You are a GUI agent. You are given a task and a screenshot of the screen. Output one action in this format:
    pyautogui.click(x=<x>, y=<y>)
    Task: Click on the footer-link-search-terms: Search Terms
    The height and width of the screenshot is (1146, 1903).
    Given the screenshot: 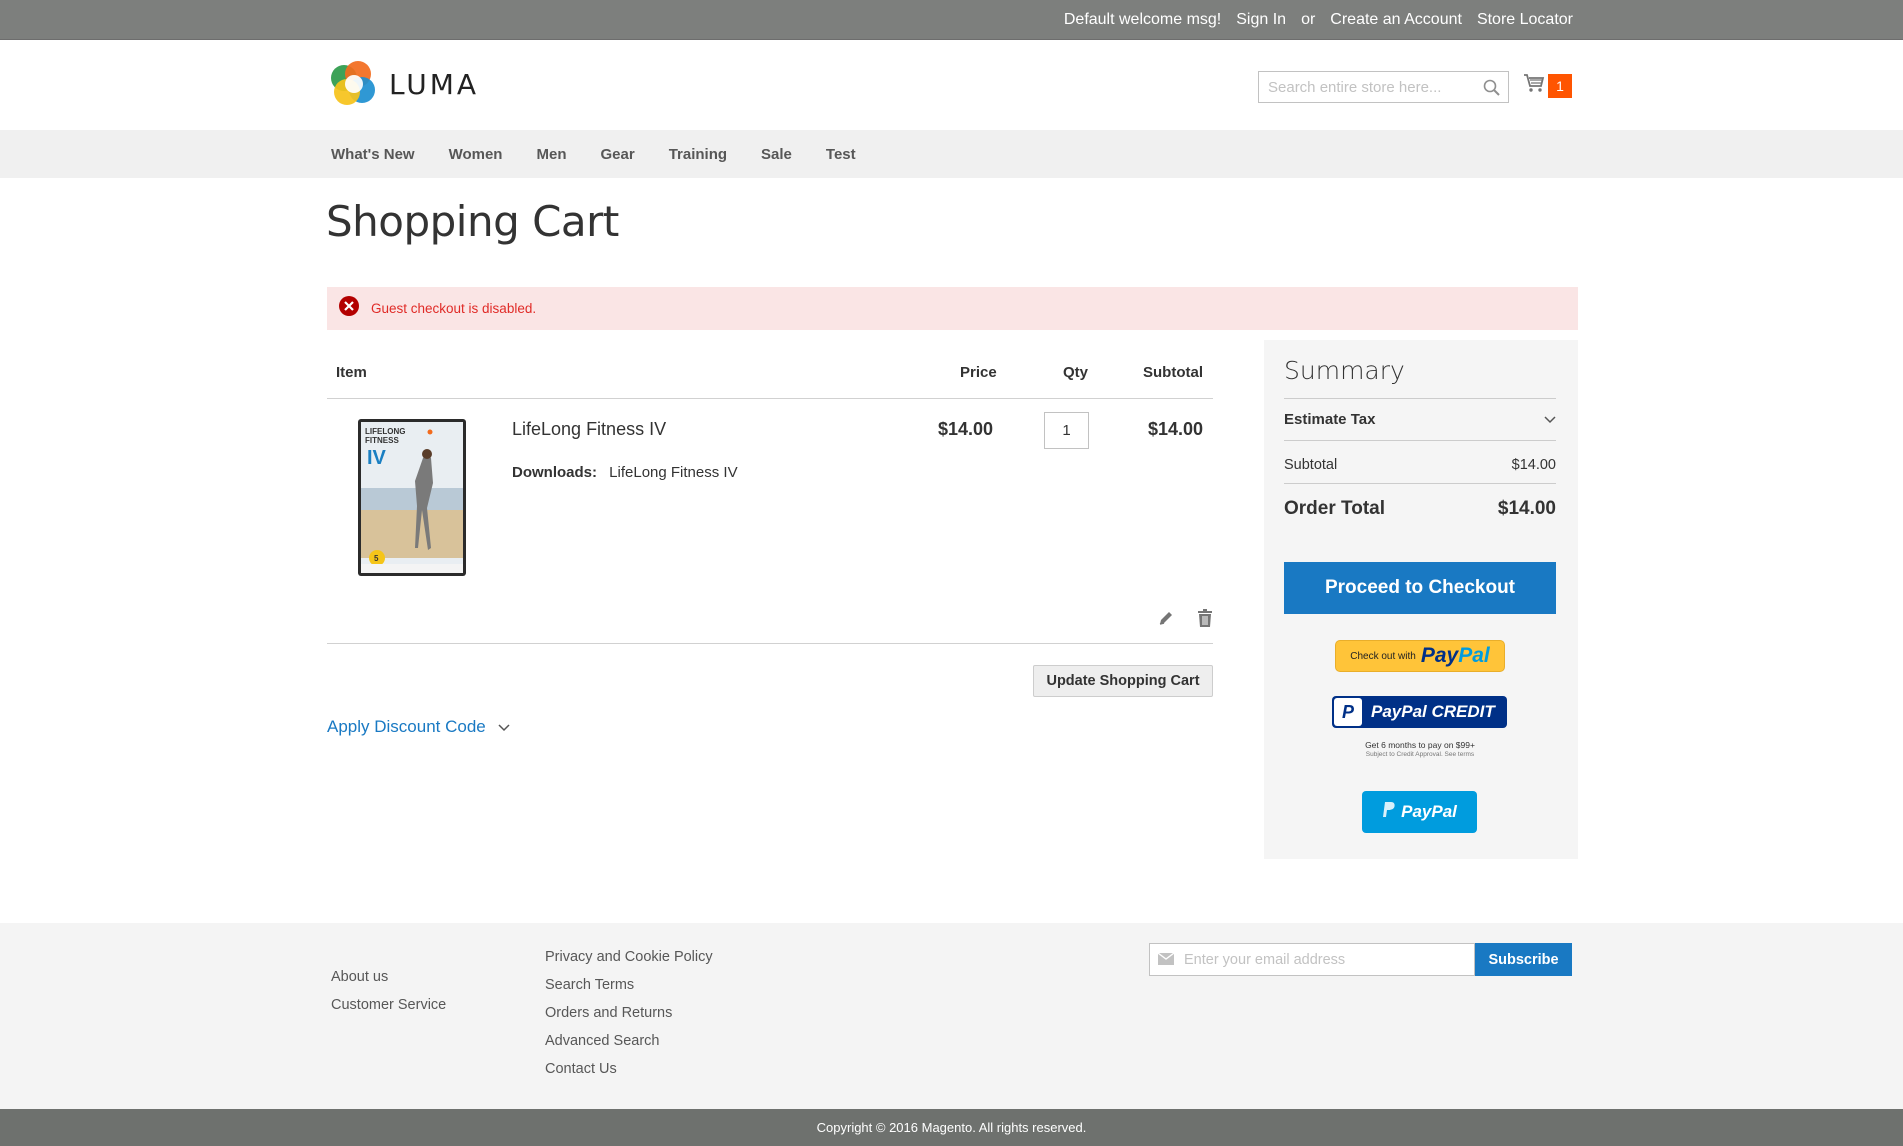 What is the action you would take?
    pyautogui.click(x=589, y=985)
    